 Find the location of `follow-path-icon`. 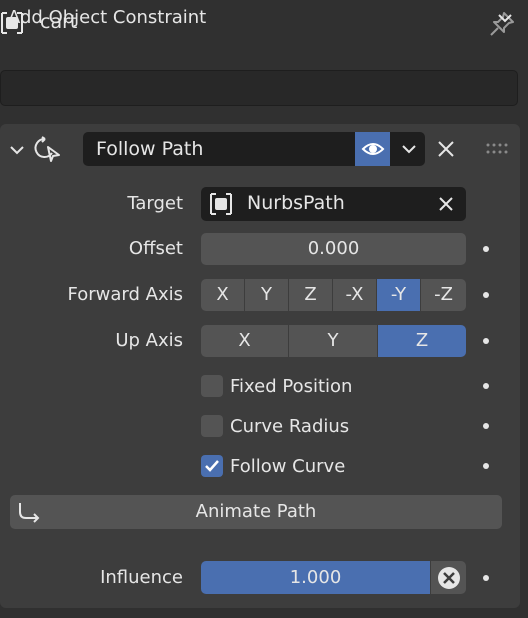

follow-path-icon is located at coordinates (47, 149).